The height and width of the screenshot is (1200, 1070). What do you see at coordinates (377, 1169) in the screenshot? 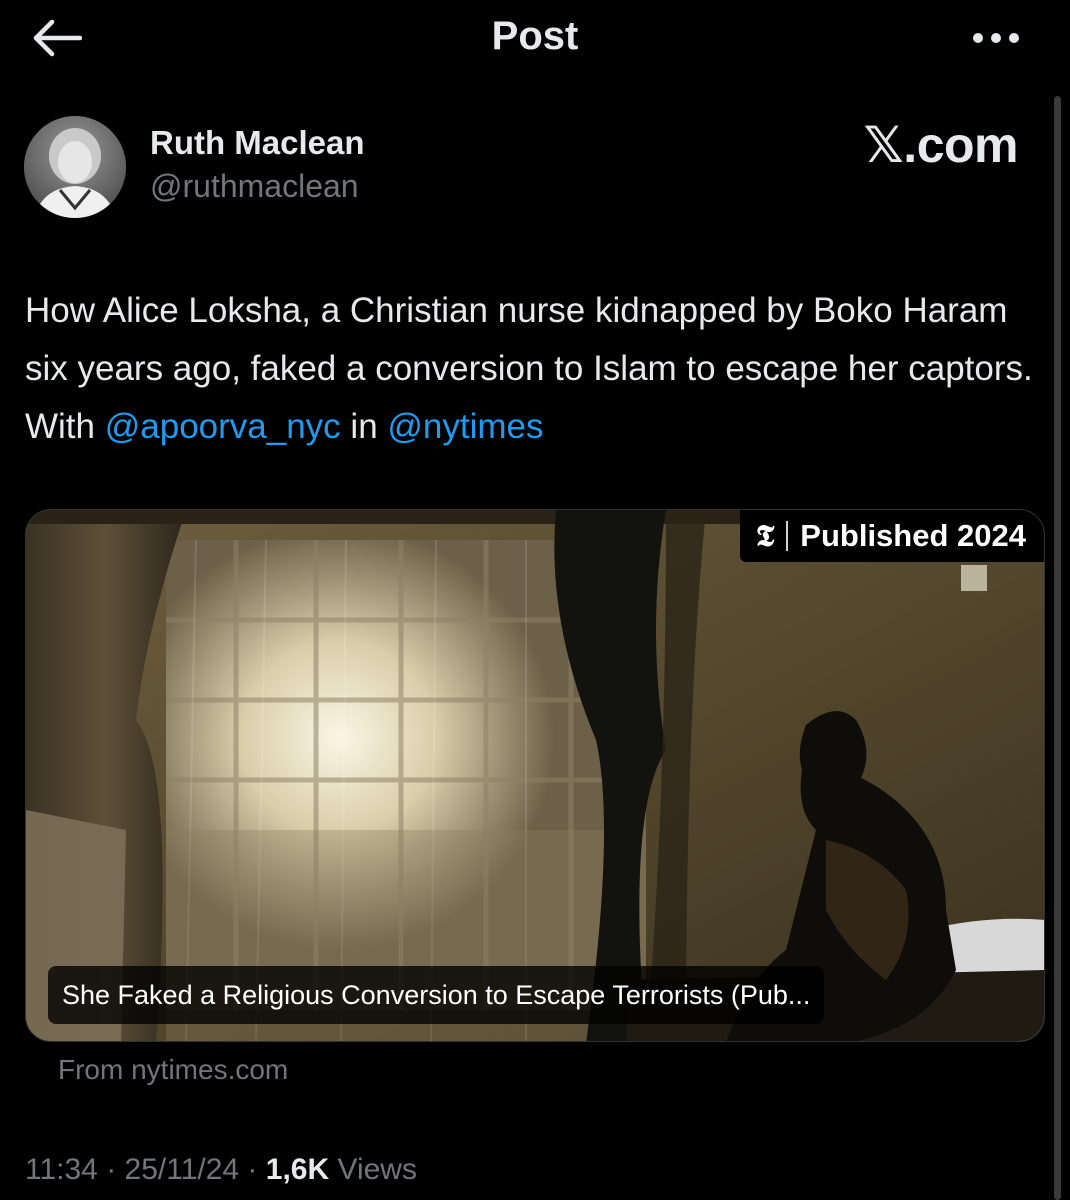
I see `views-label: Views` at bounding box center [377, 1169].